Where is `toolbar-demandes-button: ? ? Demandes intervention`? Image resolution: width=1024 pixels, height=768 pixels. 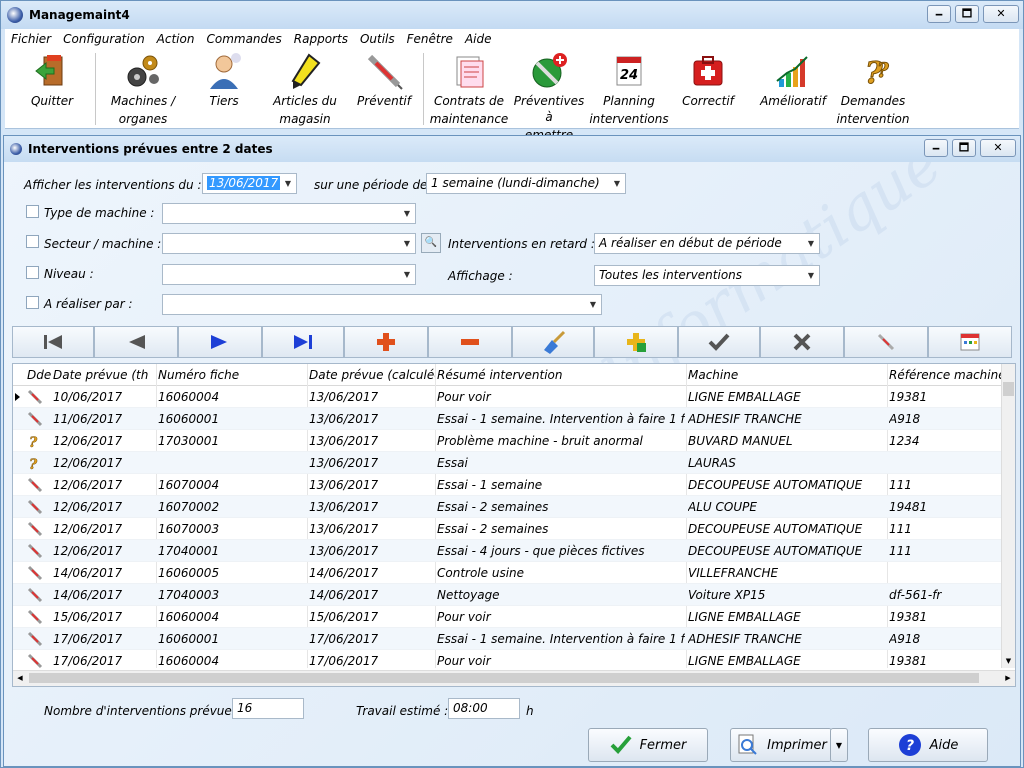
toolbar-demandes-button: ? ? Demandes intervention is located at coordinates (873, 89).